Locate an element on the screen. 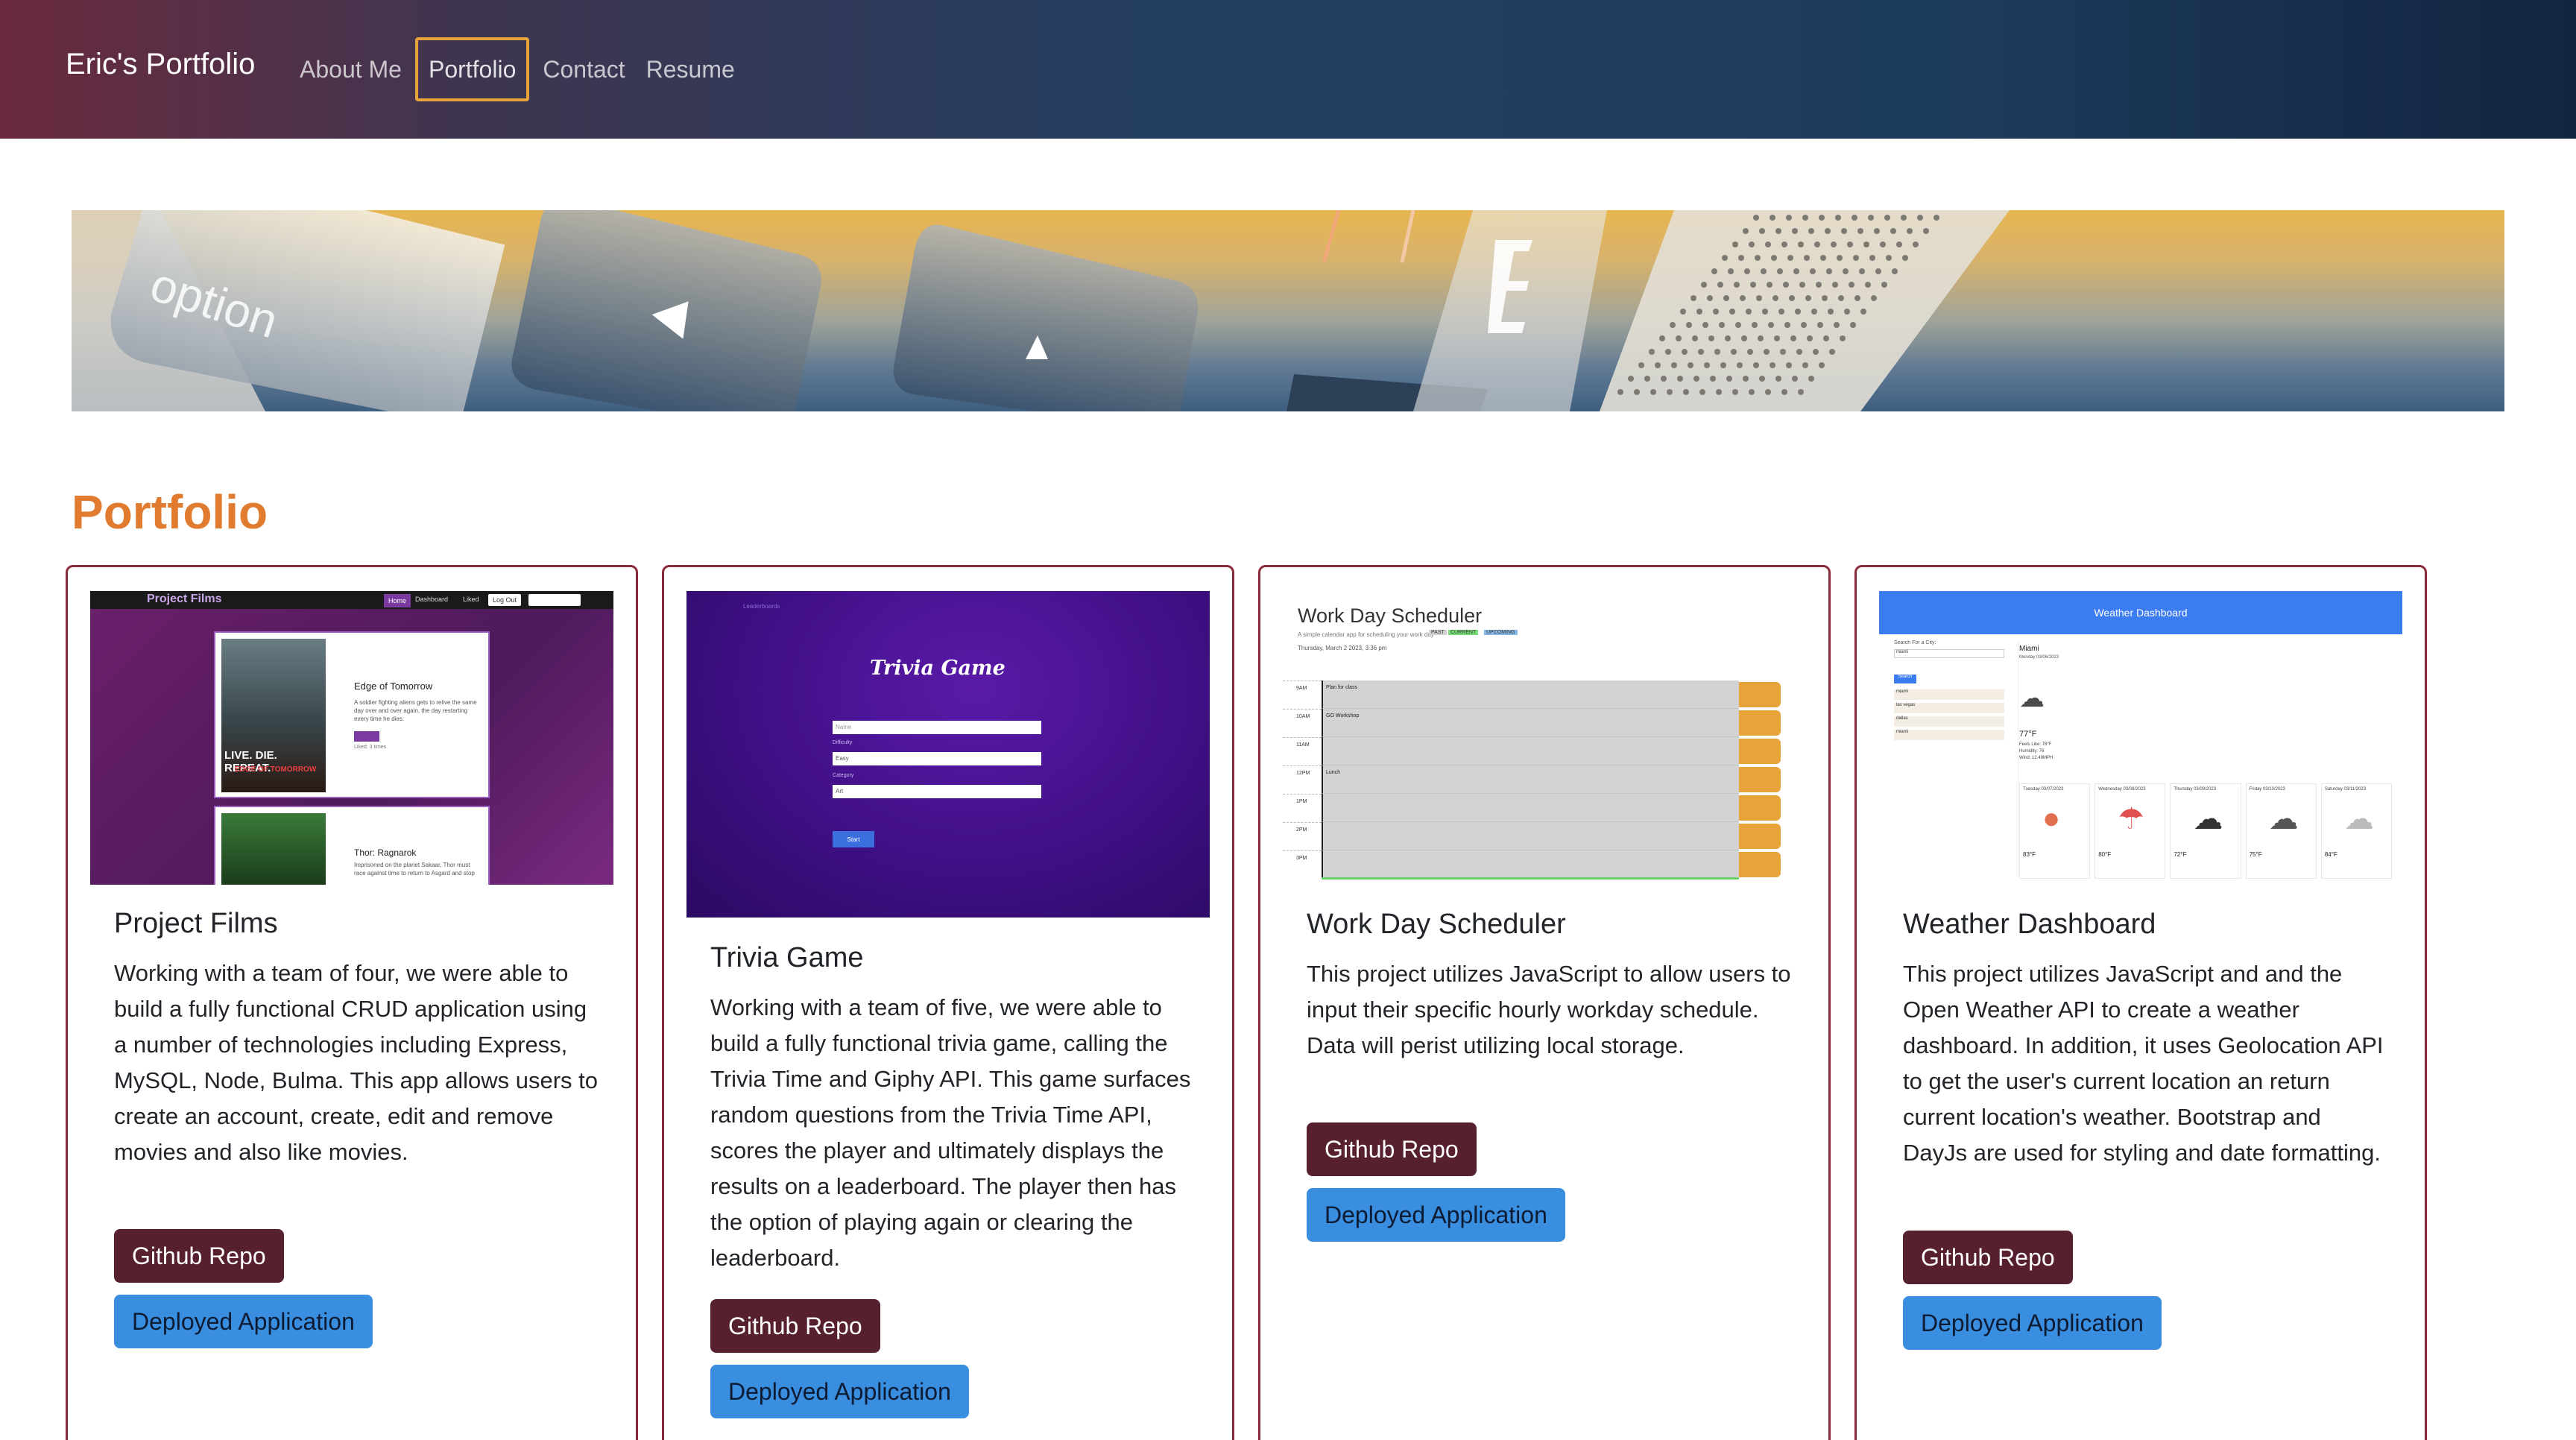  weather-date: Monday 03/06/2023 is located at coordinates (2039, 657).